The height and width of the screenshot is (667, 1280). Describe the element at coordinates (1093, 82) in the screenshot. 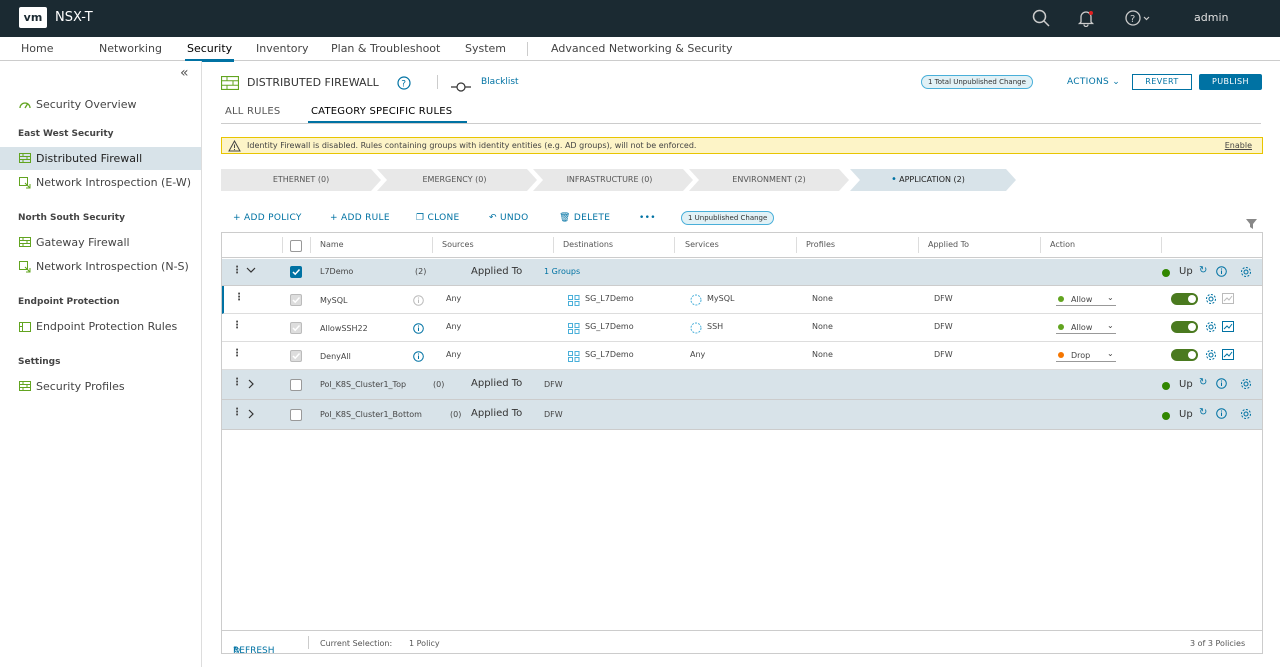

I see `actions-dropdown: ACTIONS ⌄` at that location.